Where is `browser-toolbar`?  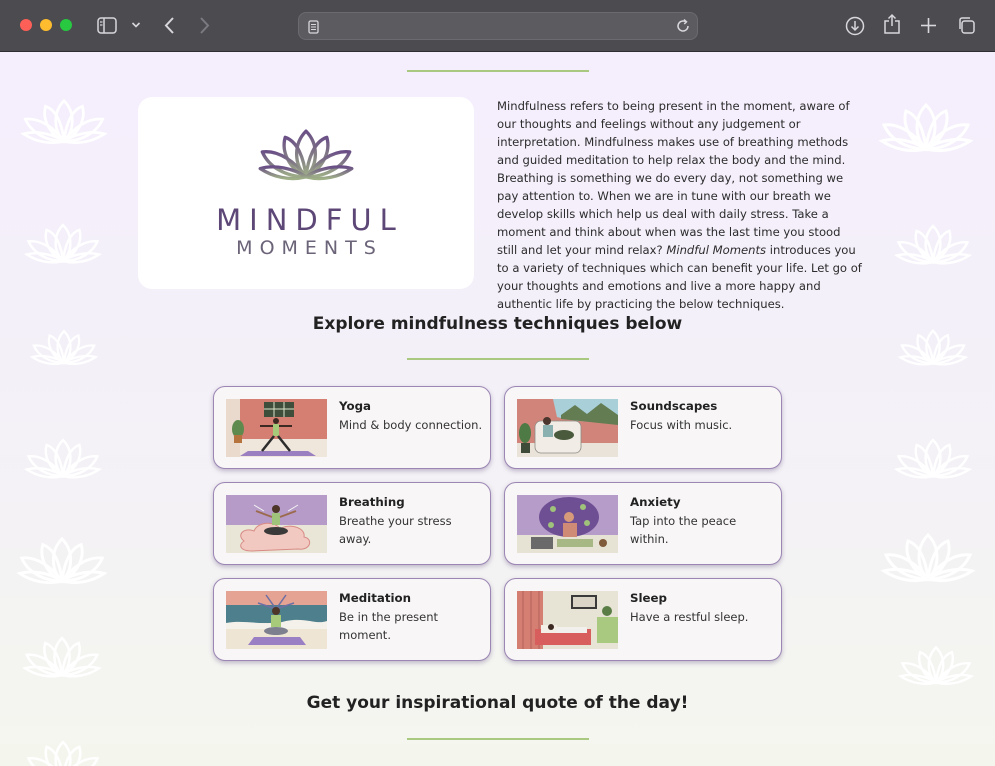 browser-toolbar is located at coordinates (497, 26).